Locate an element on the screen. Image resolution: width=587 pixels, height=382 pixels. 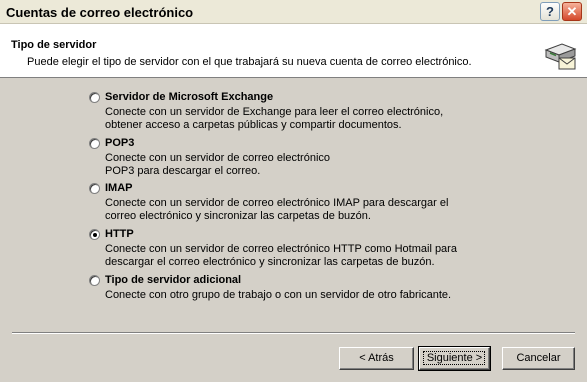
radio-pop3 is located at coordinates (94, 143).